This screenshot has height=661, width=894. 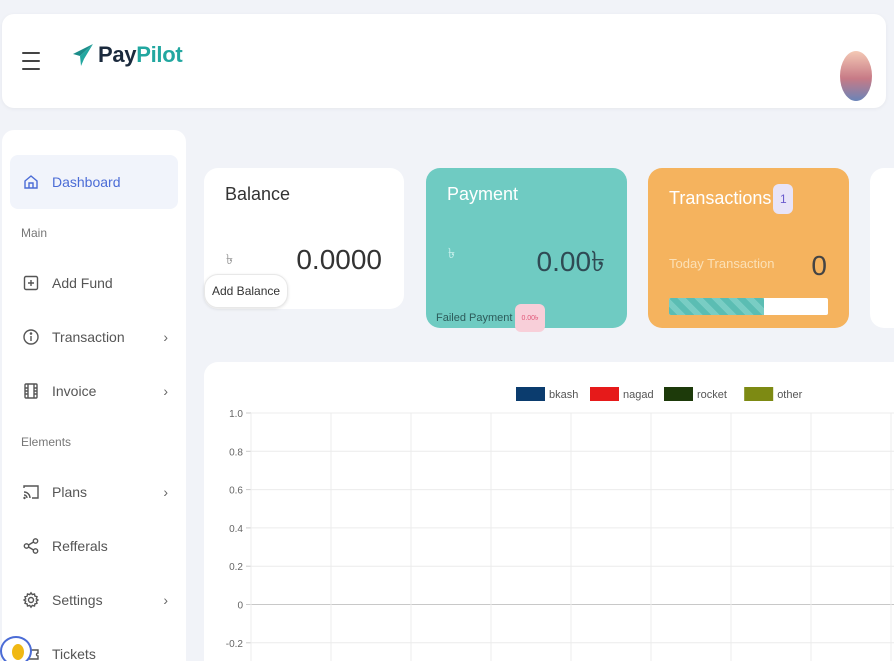 I want to click on today-transaction-value: 0, so click(x=819, y=265).